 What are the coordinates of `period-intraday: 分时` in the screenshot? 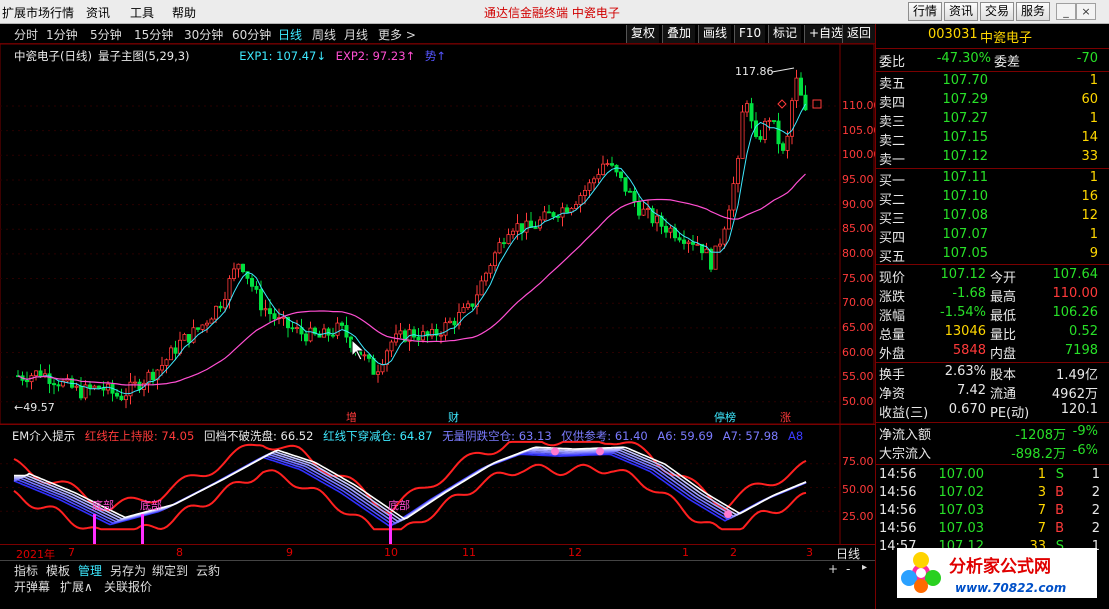 It's located at (26, 34).